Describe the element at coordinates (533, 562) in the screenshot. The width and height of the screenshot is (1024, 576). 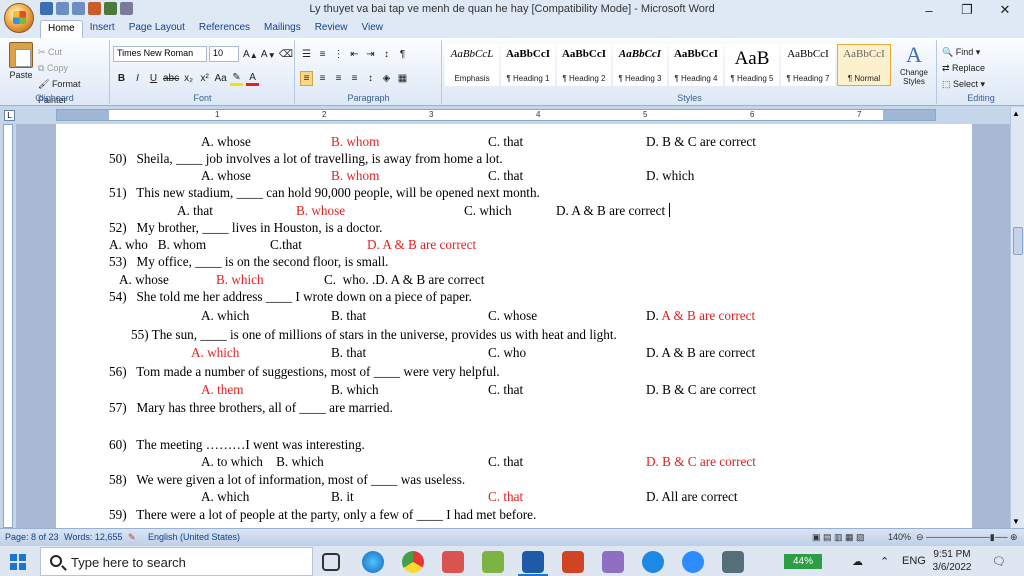
I see `word-icon` at that location.